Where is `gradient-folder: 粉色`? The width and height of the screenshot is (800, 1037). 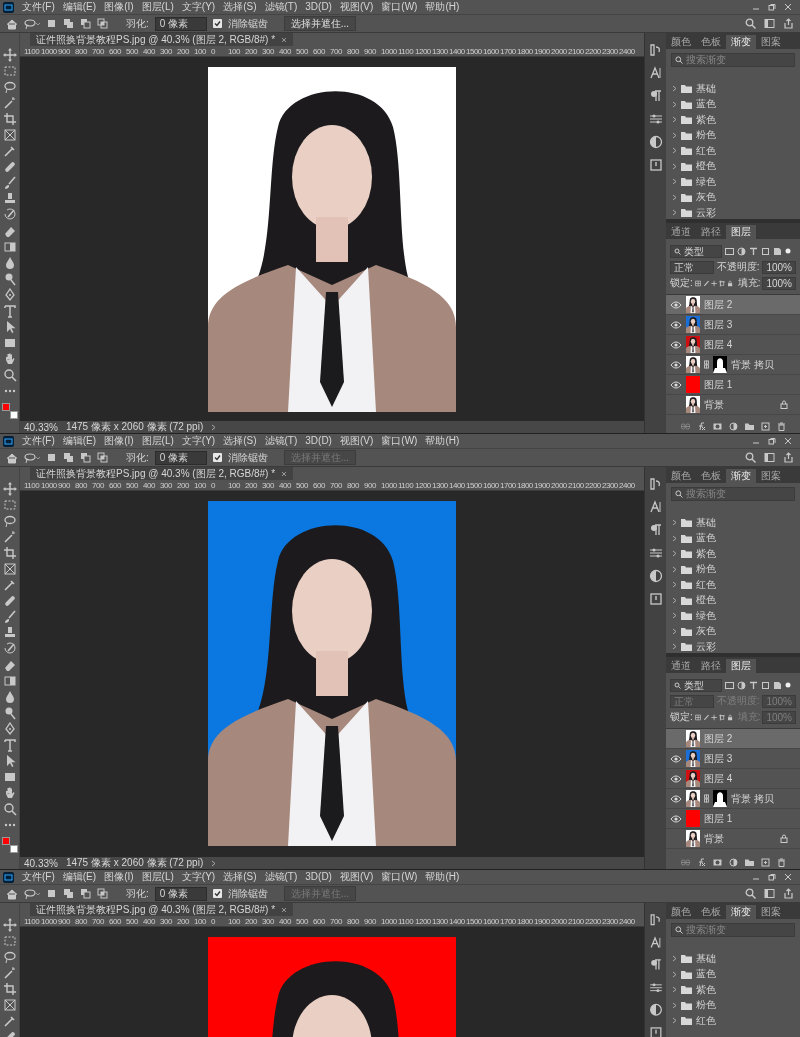
gradient-folder: 粉色 is located at coordinates (733, 569).